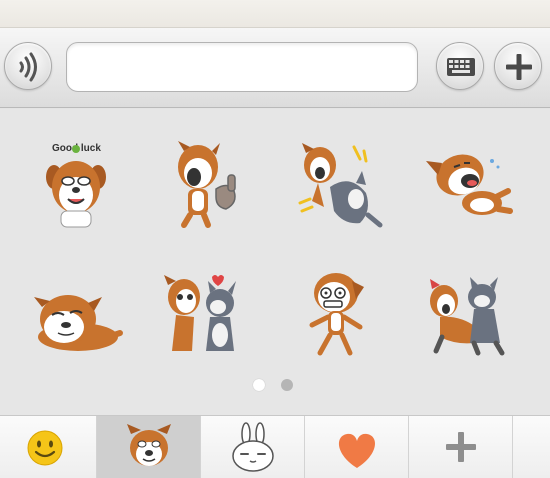  Describe the element at coordinates (200, 313) in the screenshot. I see `kissing-cat-dog-icon` at that location.